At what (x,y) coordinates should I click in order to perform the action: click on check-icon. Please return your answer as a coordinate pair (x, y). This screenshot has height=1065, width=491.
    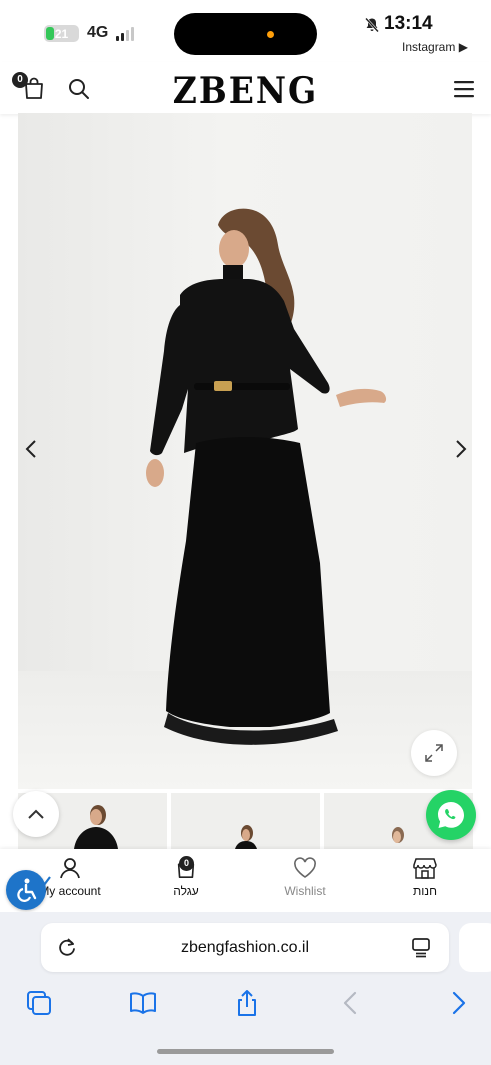
    Looking at the image, I should click on (45, 881).